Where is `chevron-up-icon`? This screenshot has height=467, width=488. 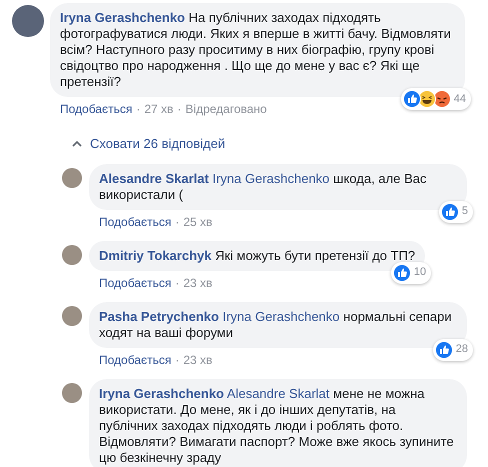
chevron-up-icon is located at coordinates (77, 143).